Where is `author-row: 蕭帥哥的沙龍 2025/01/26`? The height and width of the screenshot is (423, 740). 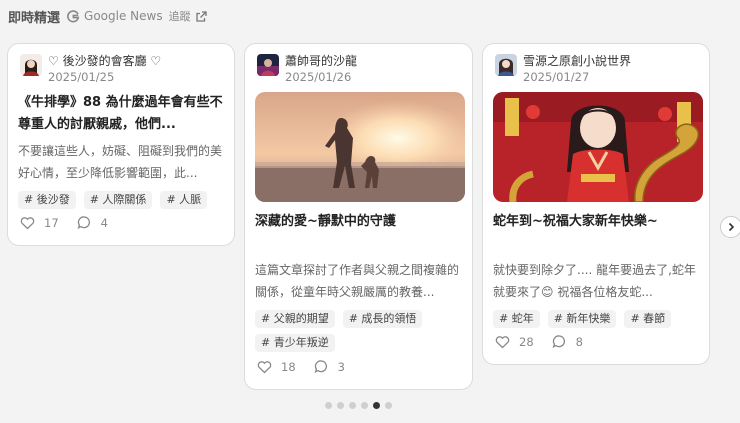 author-row: 蕭帥哥的沙龍 2025/01/26 is located at coordinates (307, 69).